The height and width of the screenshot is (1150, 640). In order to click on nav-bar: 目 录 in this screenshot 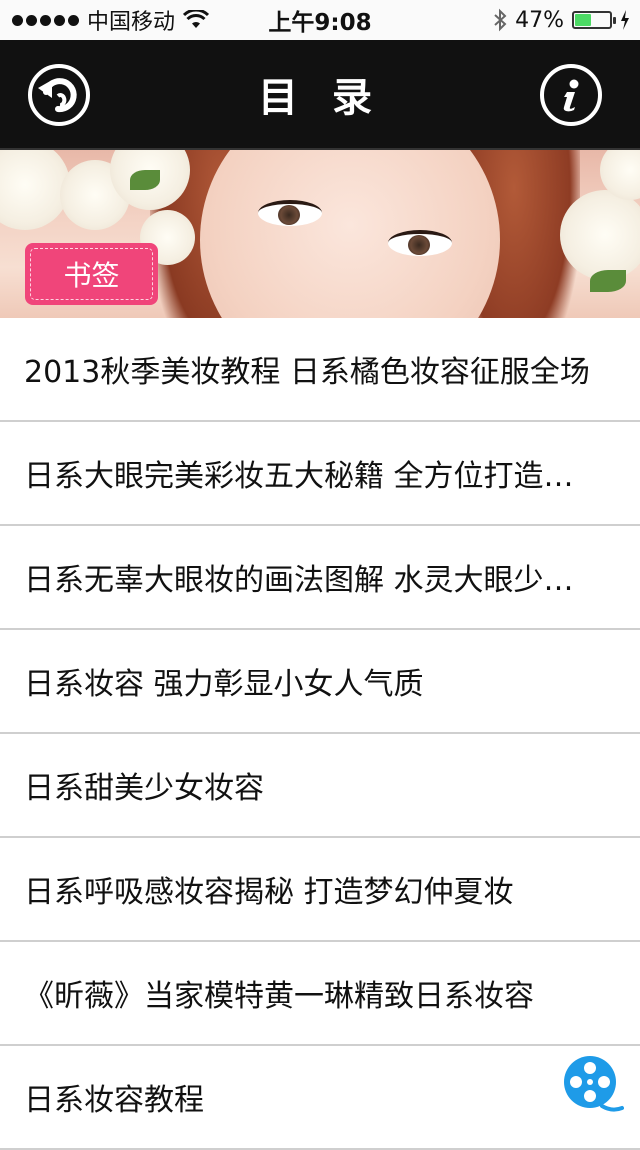, I will do `click(320, 95)`.